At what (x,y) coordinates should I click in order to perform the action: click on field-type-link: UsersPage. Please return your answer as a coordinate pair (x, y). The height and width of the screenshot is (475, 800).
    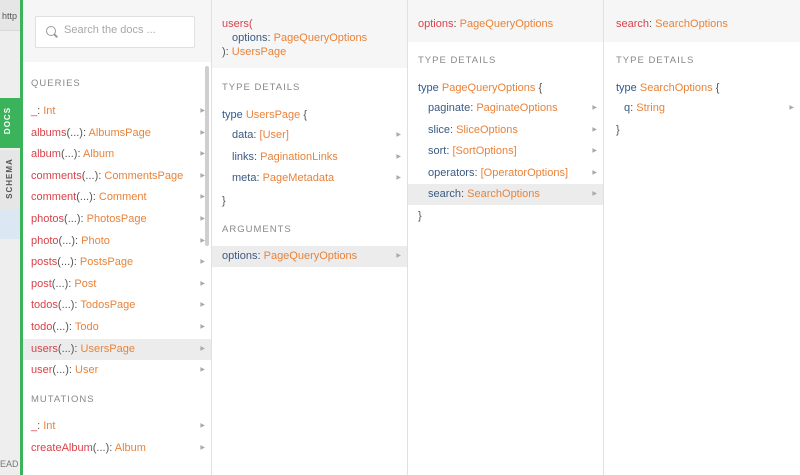
    Looking at the image, I should click on (108, 349).